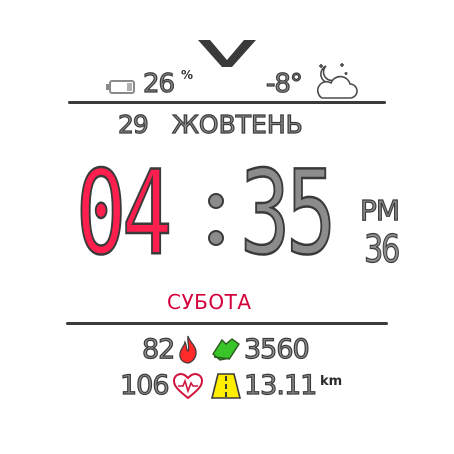 Image resolution: width=454 pixels, height=454 pixels. Describe the element at coordinates (188, 349) in the screenshot. I see `flame-icon` at that location.